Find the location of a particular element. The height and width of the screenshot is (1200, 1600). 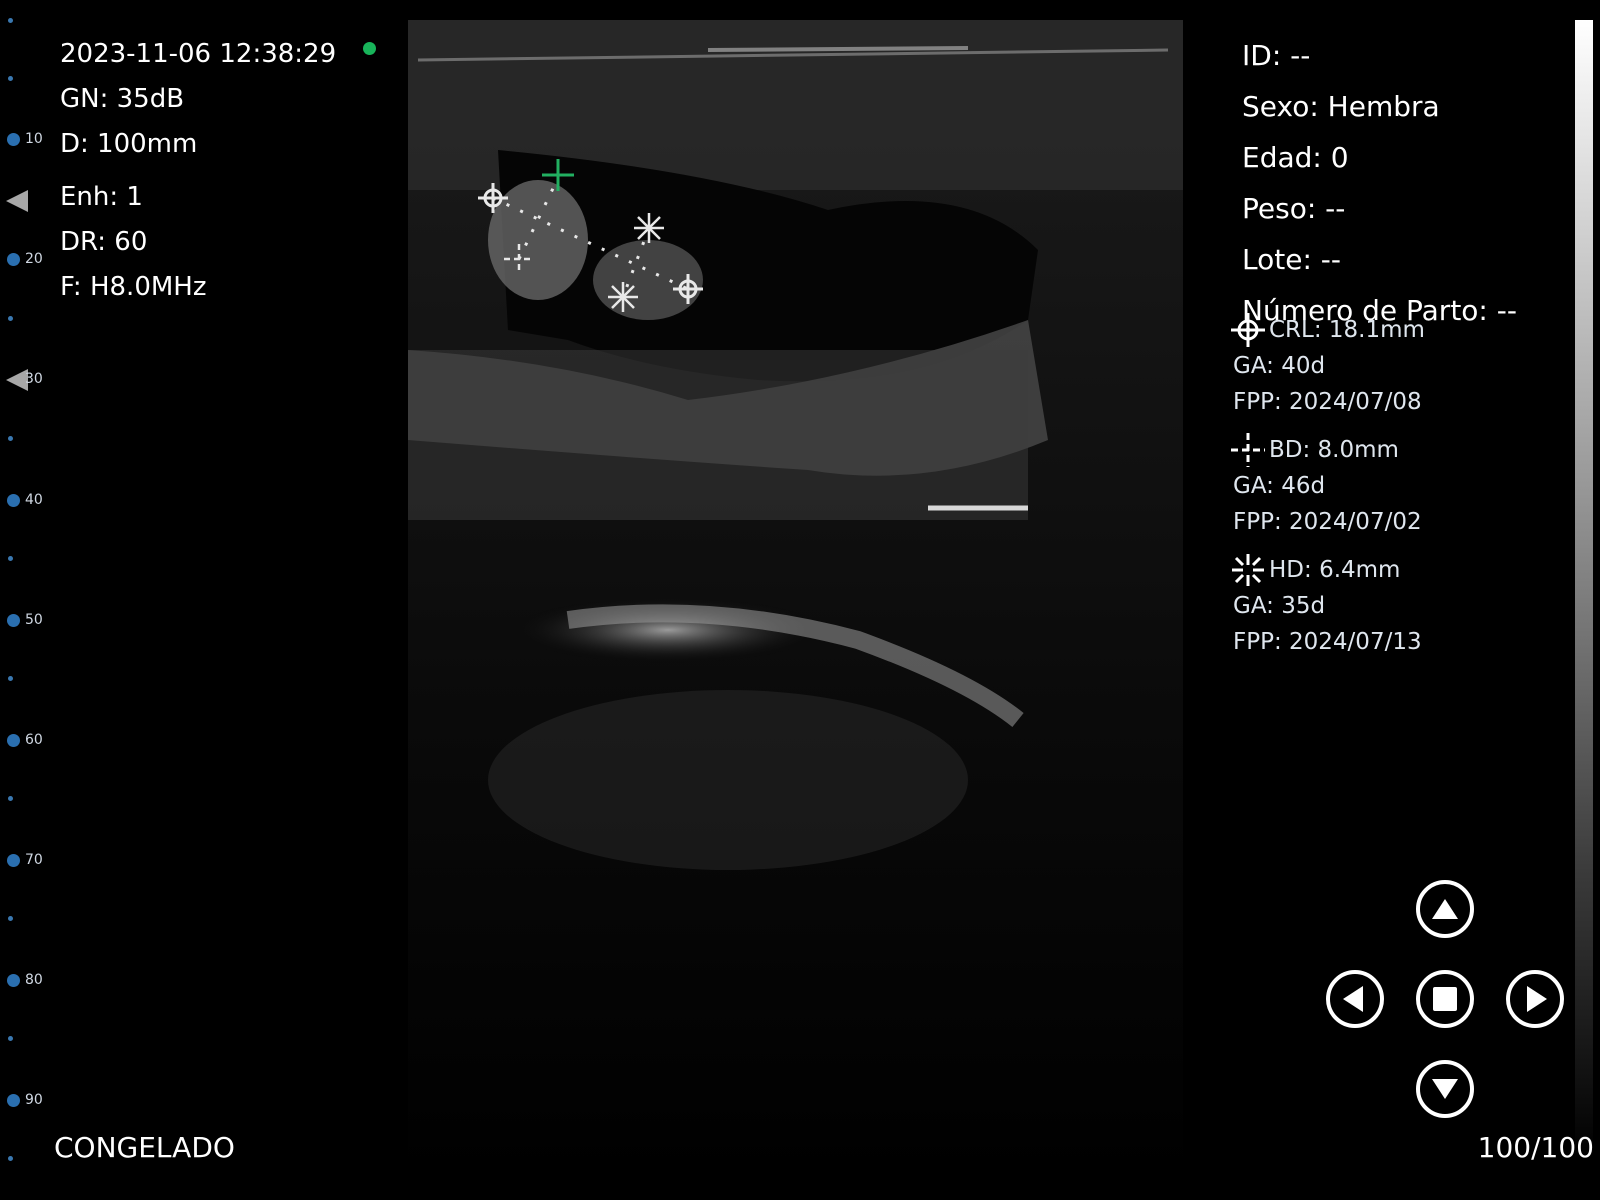

patient-age: Edad: 0 is located at coordinates (1295, 157).